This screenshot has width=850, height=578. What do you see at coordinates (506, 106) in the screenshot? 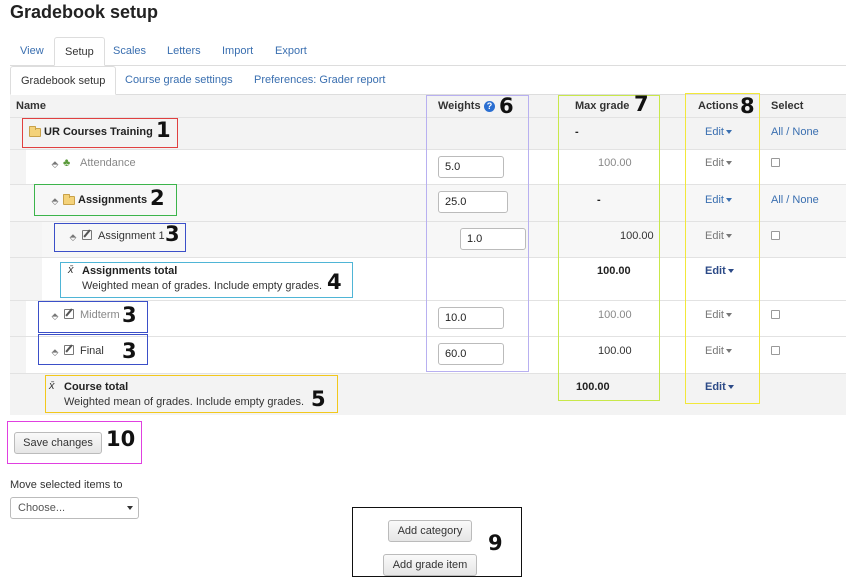
I see `annotation-number: 6` at bounding box center [506, 106].